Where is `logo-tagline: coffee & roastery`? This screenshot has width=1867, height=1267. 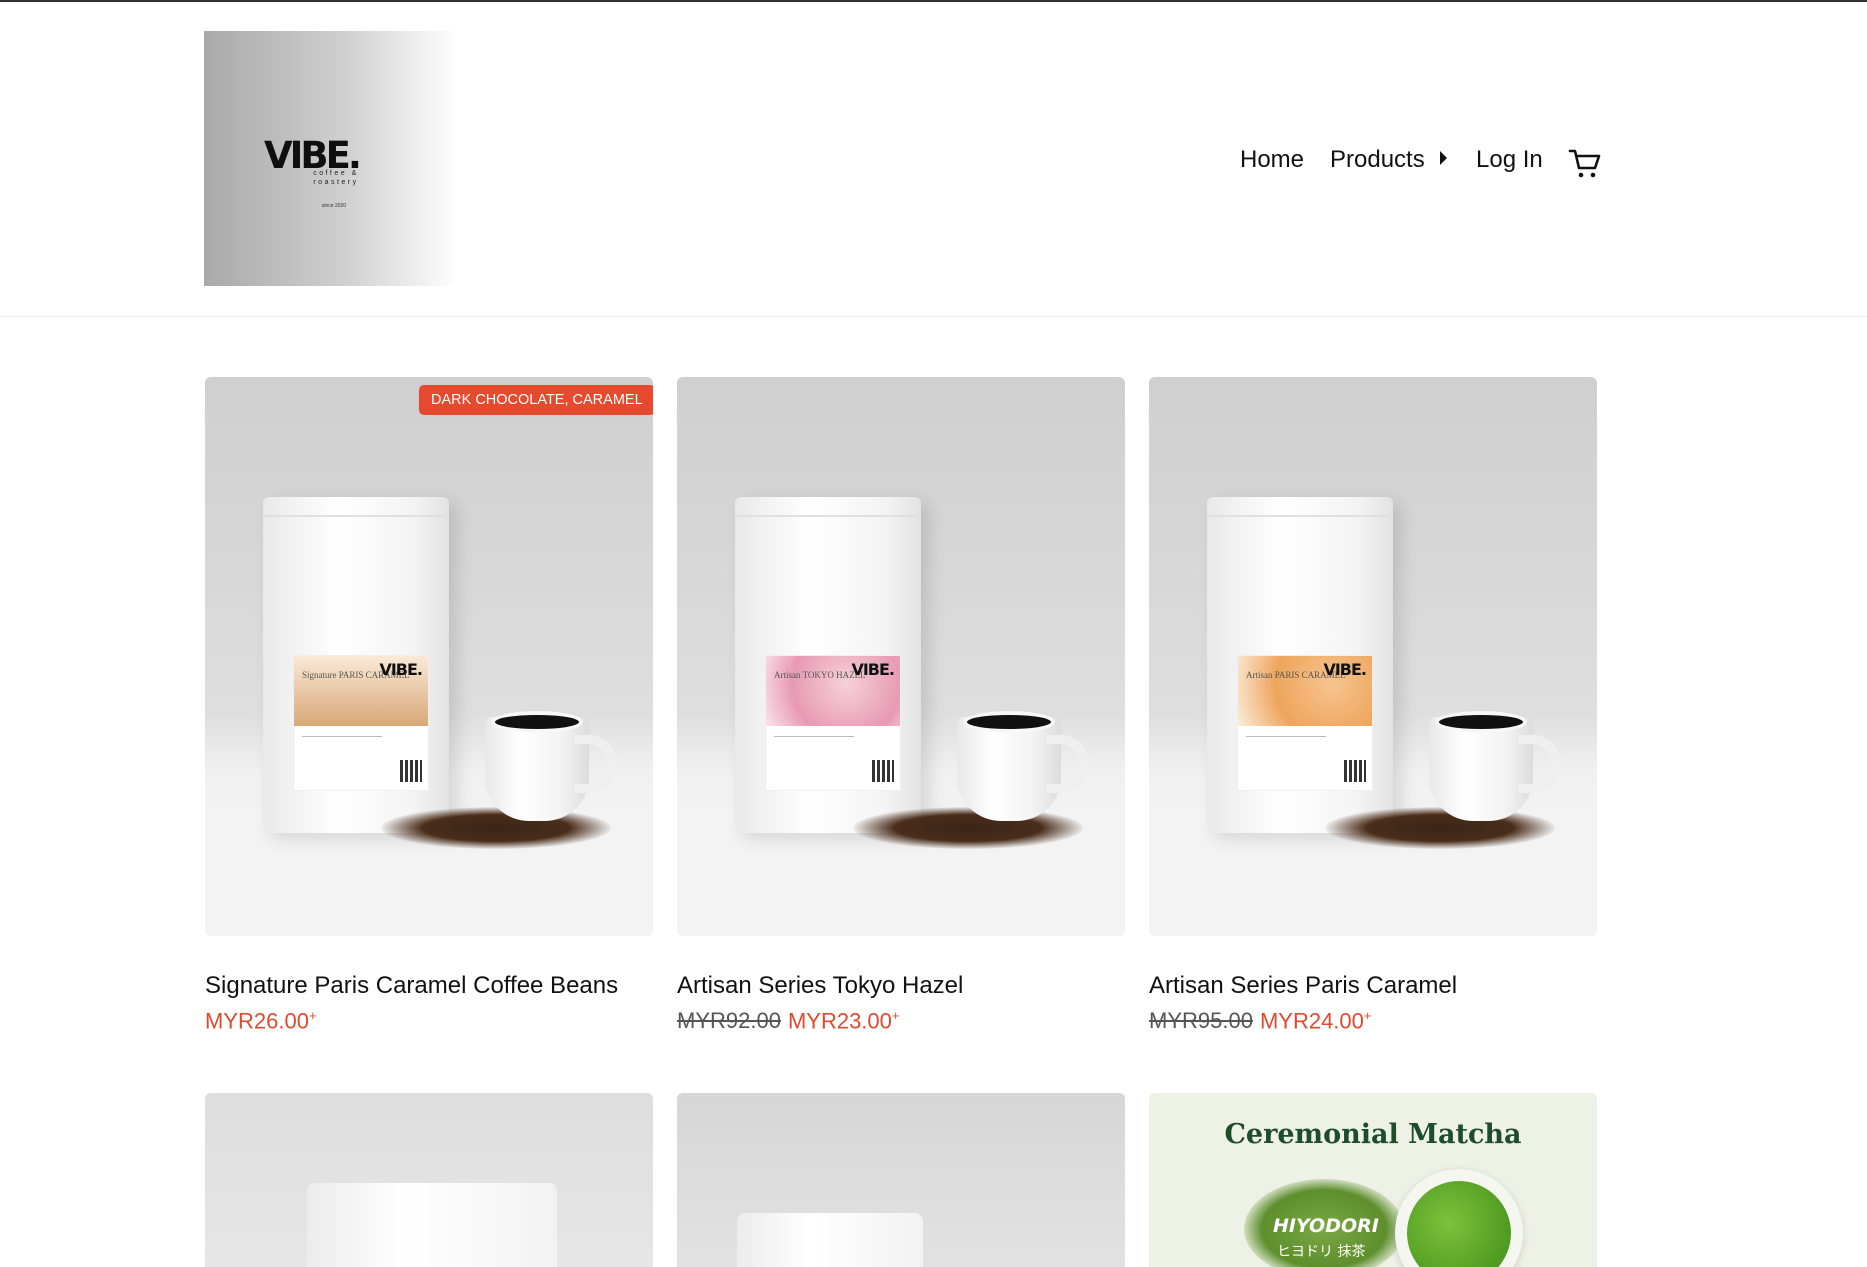
logo-tagline: coffee & roastery is located at coordinates (336, 178).